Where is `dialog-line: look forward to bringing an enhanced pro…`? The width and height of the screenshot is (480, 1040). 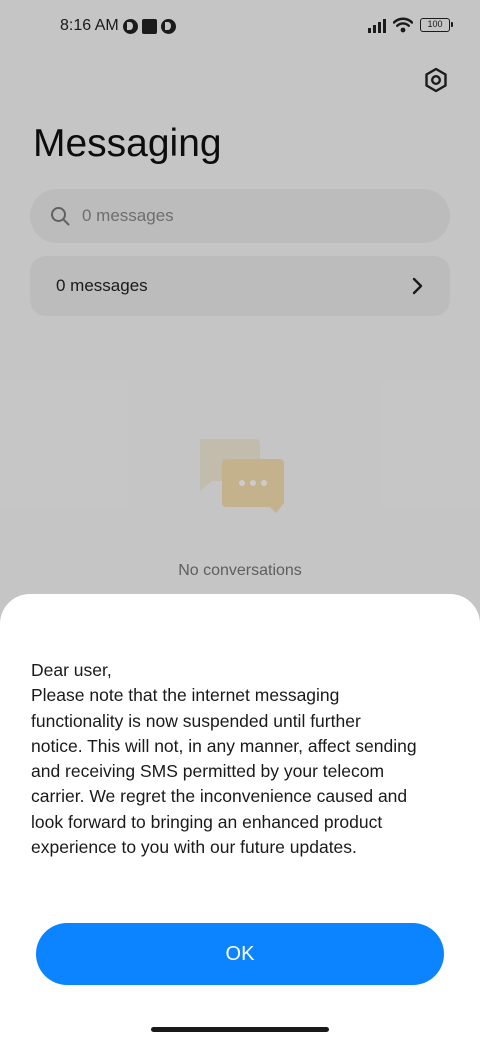 dialog-line: look forward to bringing an enhanced pro… is located at coordinates (207, 821).